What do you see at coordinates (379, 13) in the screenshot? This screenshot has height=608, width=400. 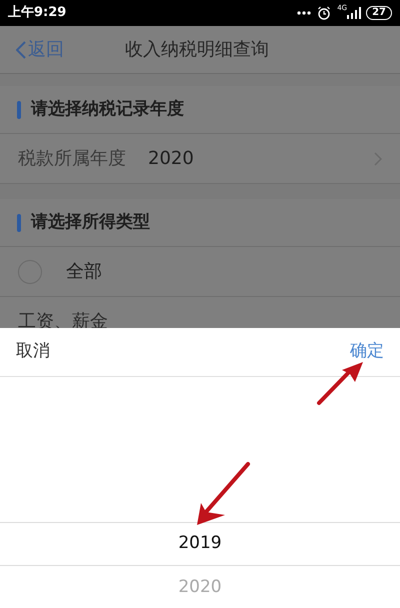 I see `battery-indicator: 27` at bounding box center [379, 13].